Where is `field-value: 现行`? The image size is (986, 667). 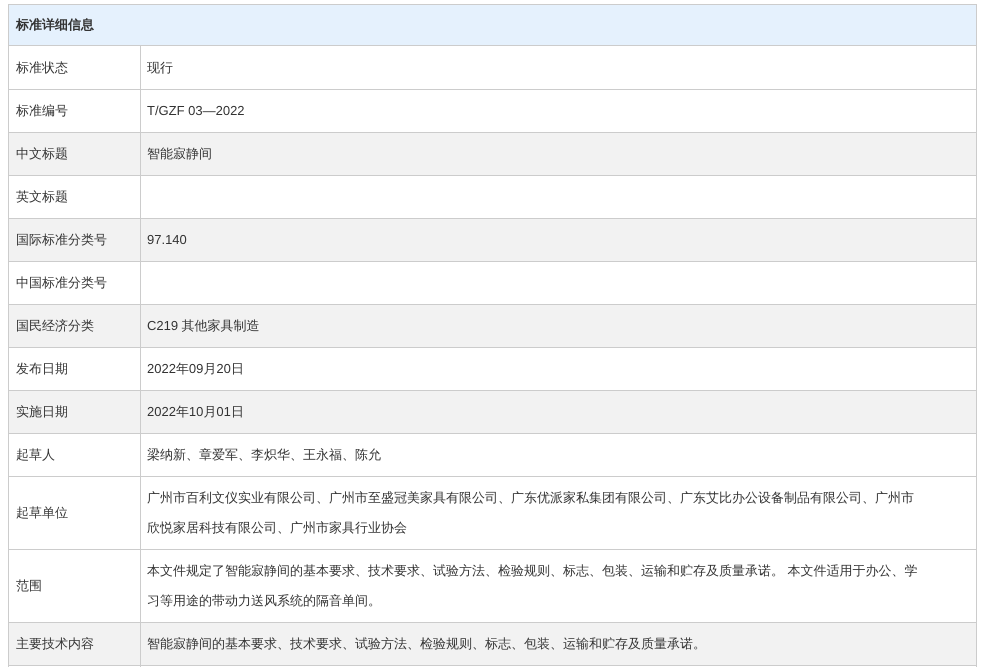
field-value: 现行 is located at coordinates (160, 67).